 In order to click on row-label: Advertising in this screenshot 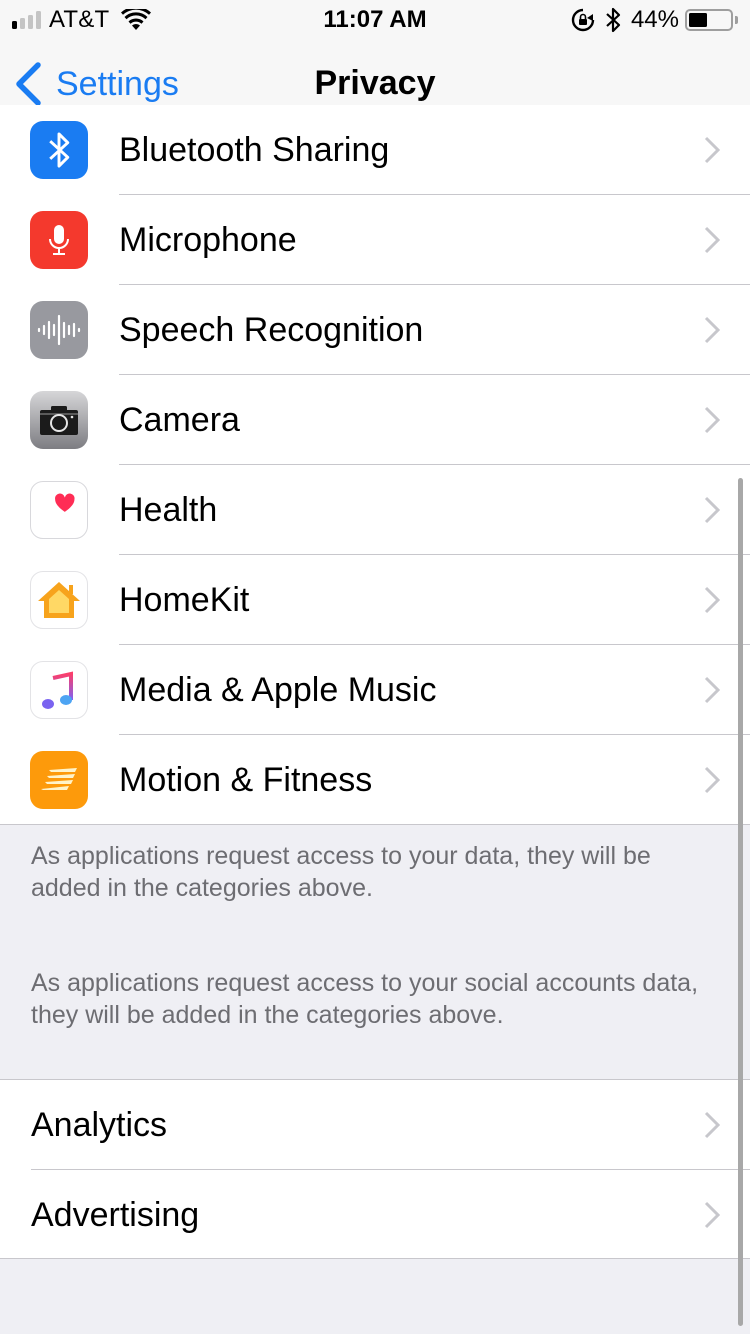, I will do `click(115, 1214)`.